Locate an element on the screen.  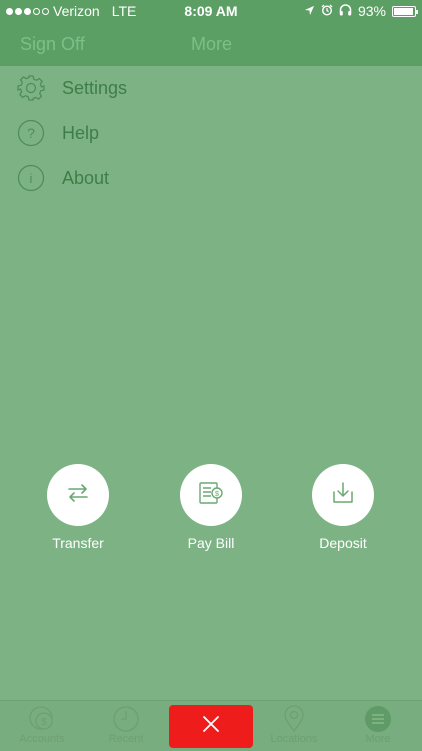
svg-text: i is located at coordinates (31, 178).